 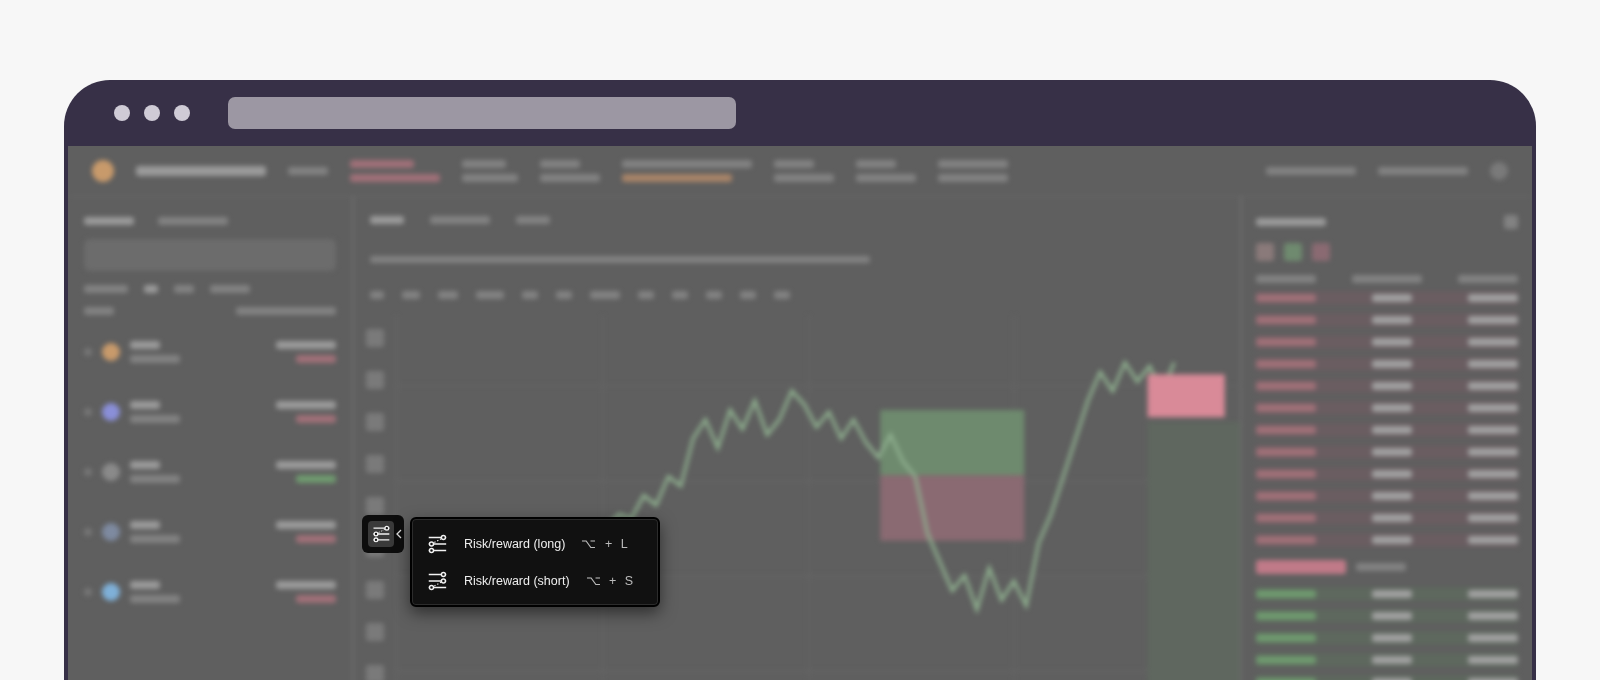 I want to click on menu-item: Risk/reward (short) ⌥ + S, so click(x=535, y=580).